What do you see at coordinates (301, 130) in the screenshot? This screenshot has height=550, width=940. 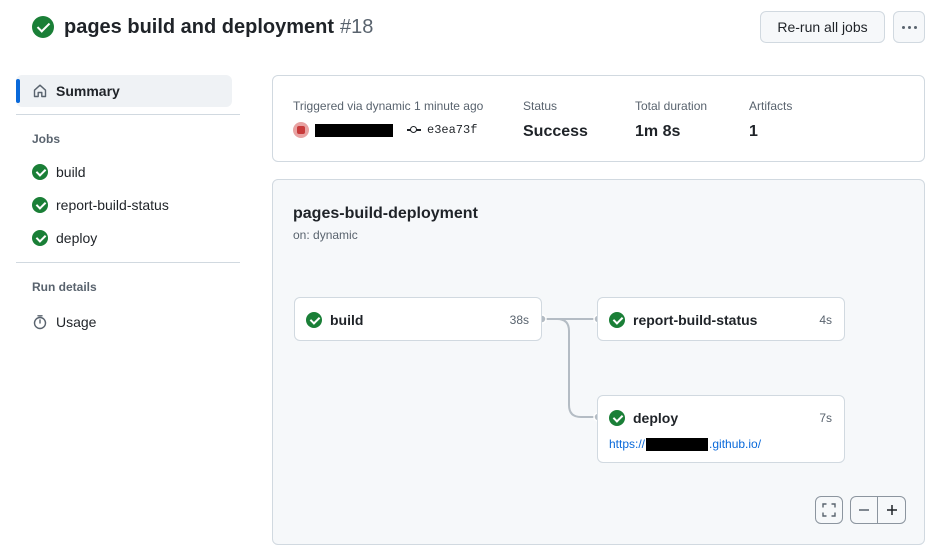 I see `avatar` at bounding box center [301, 130].